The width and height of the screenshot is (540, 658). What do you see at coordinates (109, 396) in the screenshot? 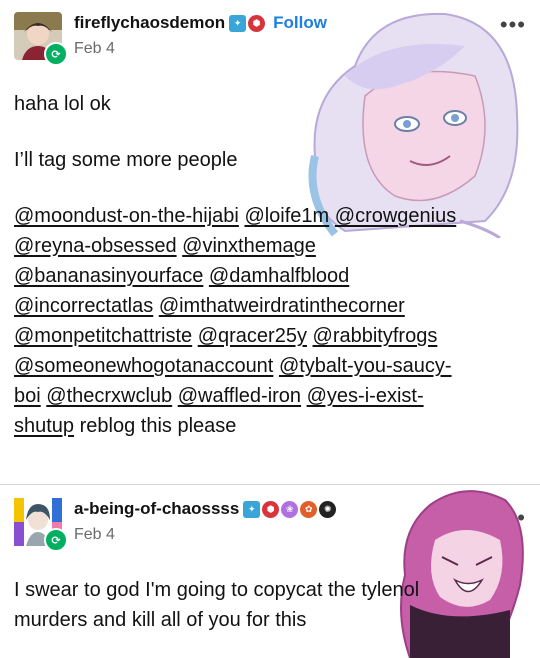
I see `mention-link: @thecrxwclub` at bounding box center [109, 396].